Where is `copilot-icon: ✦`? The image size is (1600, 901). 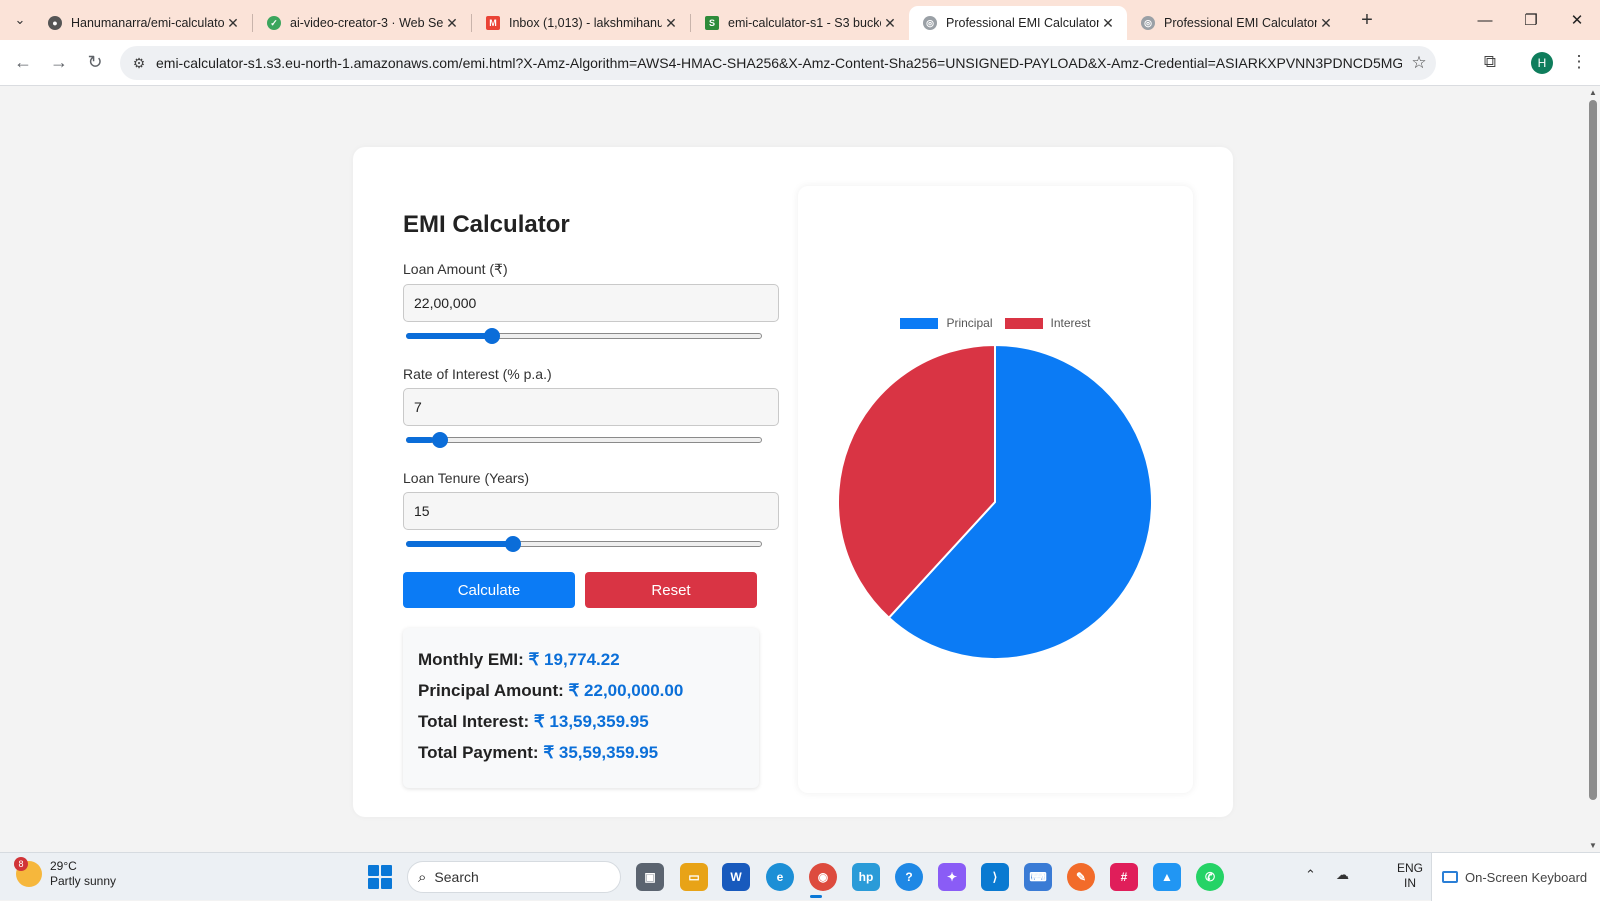 copilot-icon: ✦ is located at coordinates (952, 877).